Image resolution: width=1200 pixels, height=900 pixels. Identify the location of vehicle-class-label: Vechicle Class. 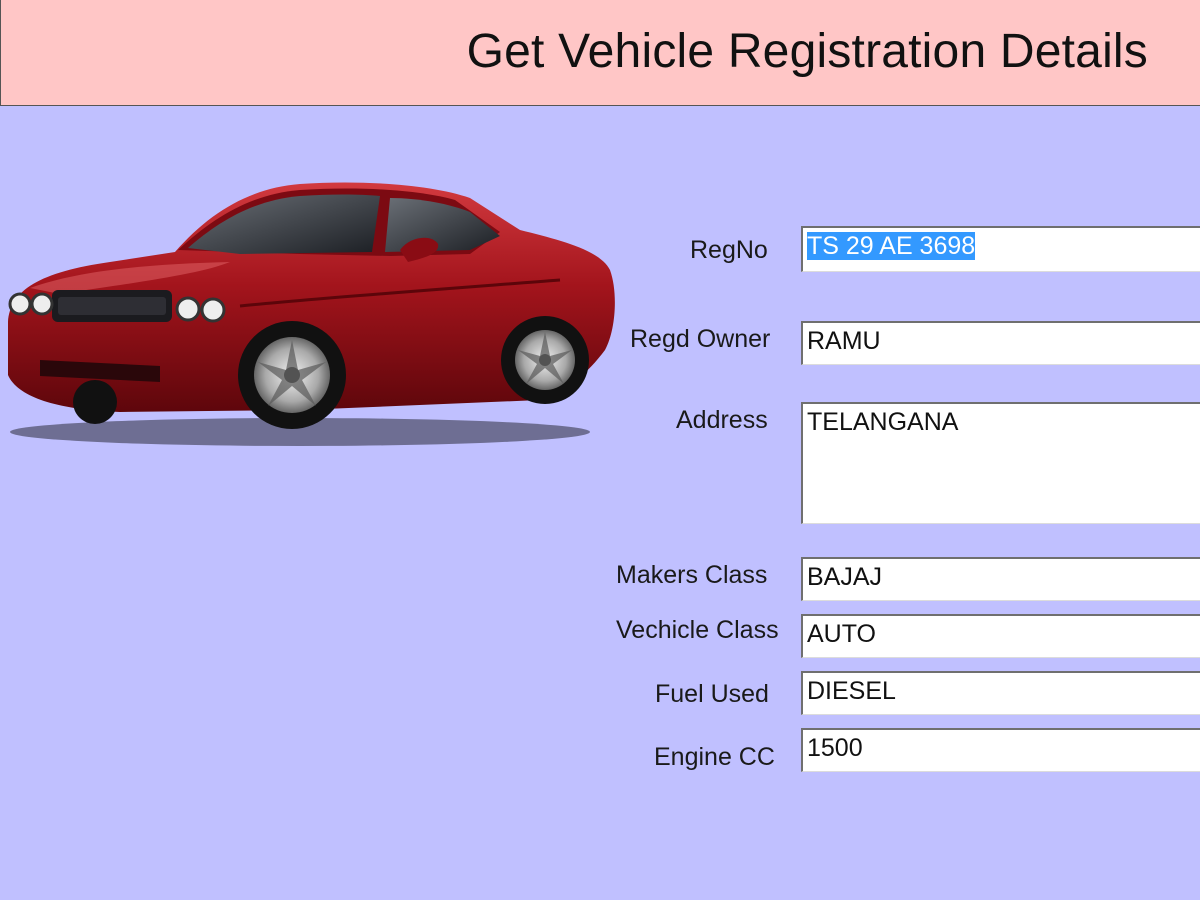
(697, 630).